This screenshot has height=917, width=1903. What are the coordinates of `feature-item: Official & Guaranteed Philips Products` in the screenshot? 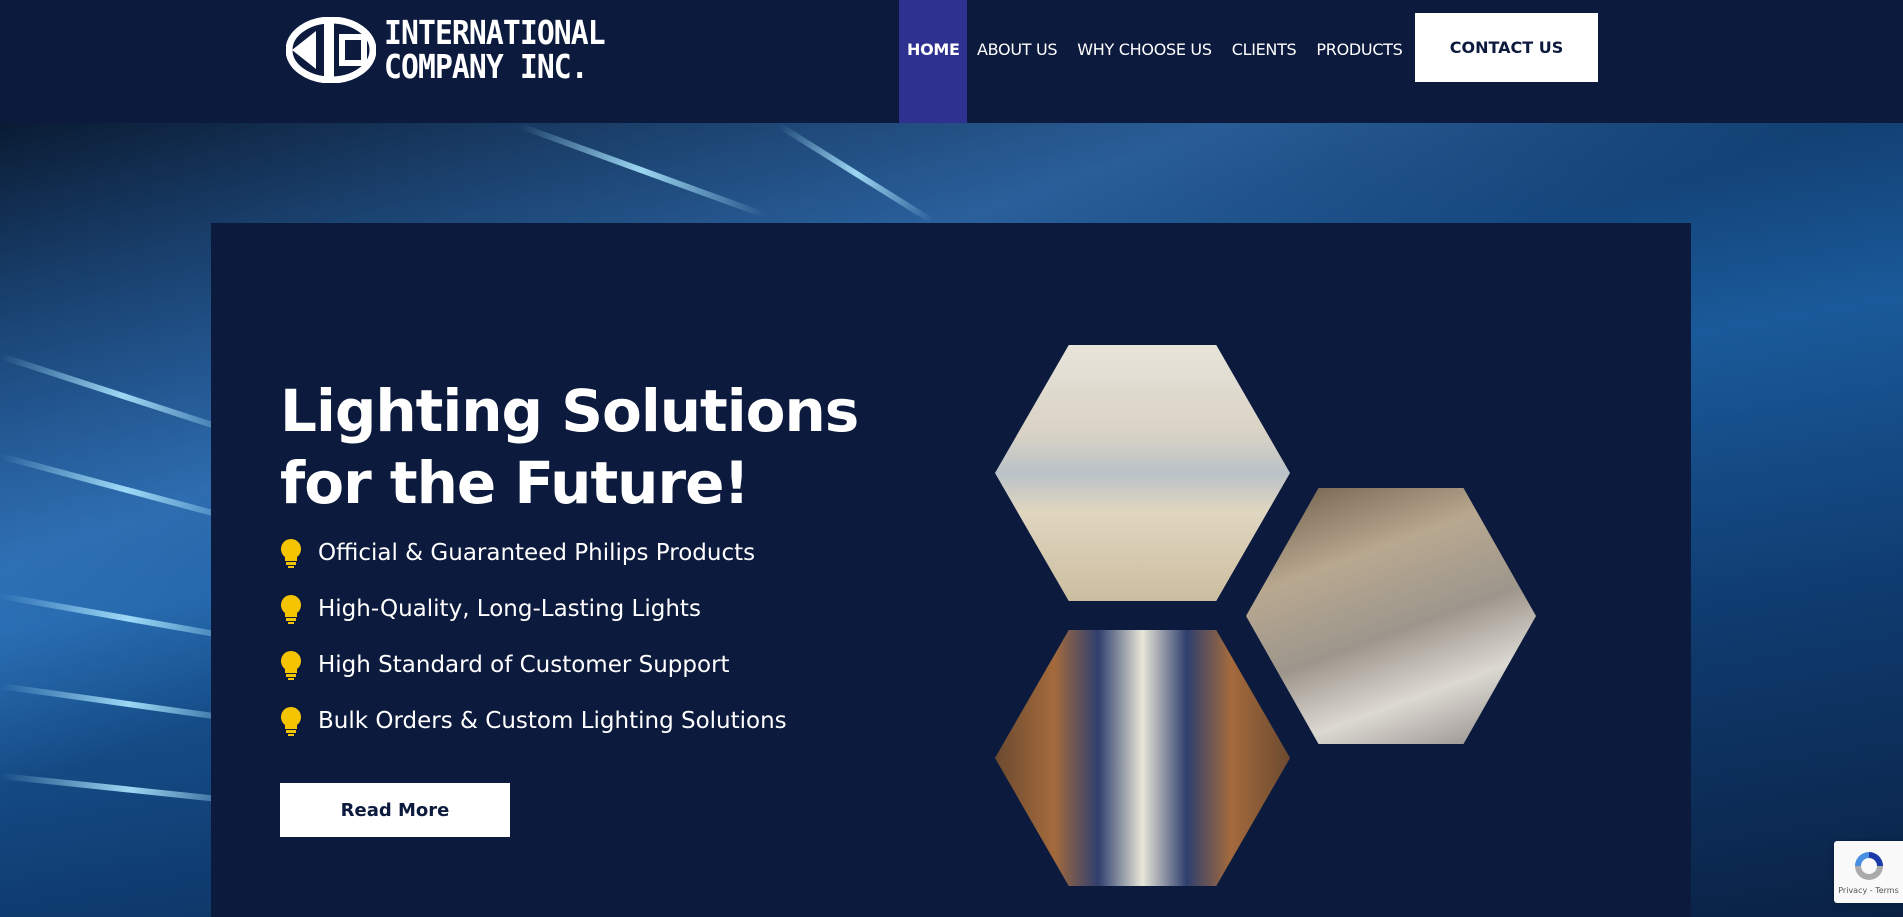 It's located at (517, 553).